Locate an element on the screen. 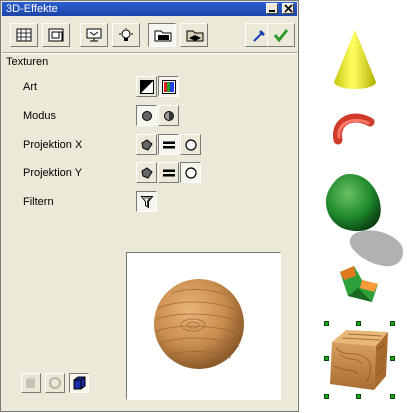 This screenshot has width=412, height=413. bent-orange-green-shape is located at coordinates (359, 284).